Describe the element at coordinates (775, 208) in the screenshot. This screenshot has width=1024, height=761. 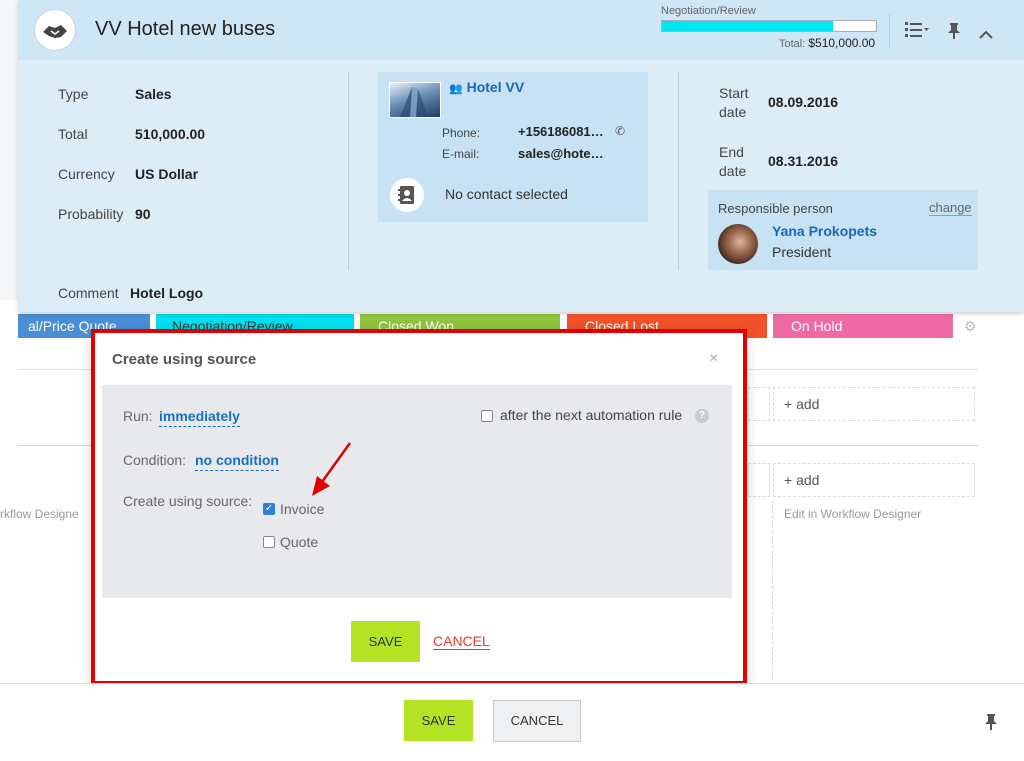
I see `responsible-person-label: Responsible person` at that location.